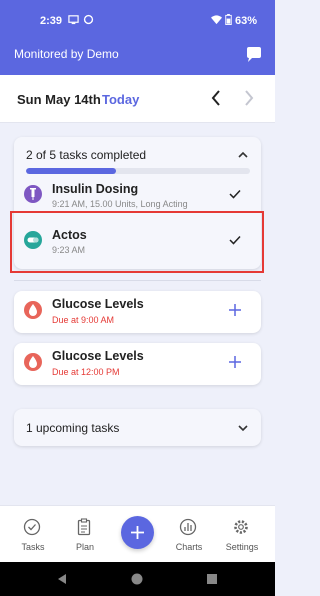 The width and height of the screenshot is (320, 596). Describe the element at coordinates (84, 527) in the screenshot. I see `clipboard-icon` at that location.